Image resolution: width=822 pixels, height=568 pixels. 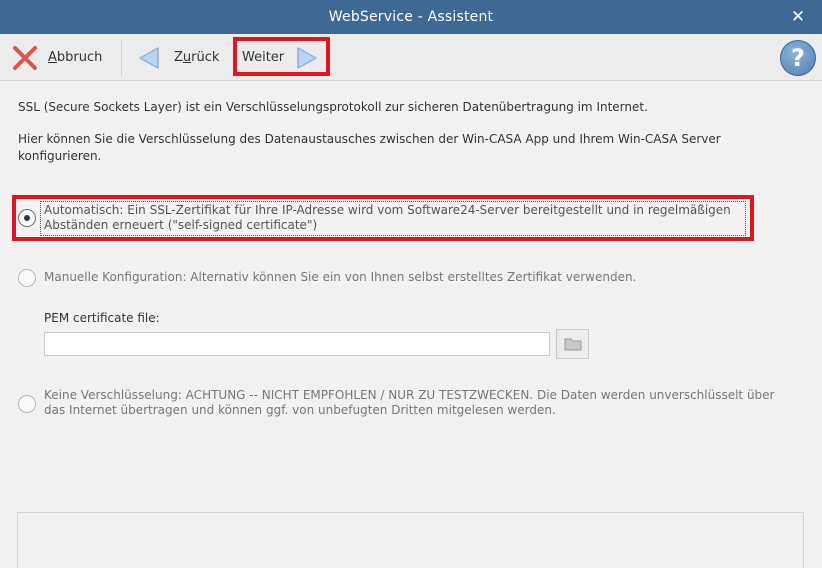 I want to click on next-arrow-icon, so click(x=307, y=57).